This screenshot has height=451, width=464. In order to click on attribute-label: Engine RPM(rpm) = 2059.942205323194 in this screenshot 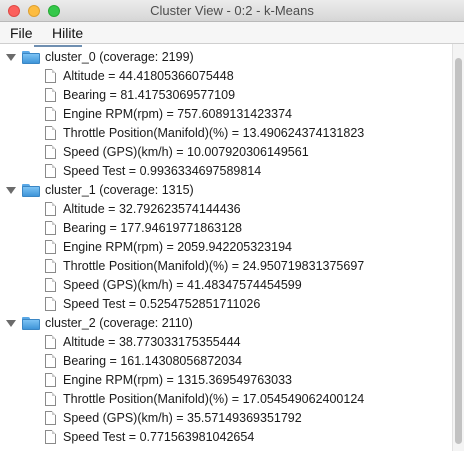, I will do `click(177, 247)`.